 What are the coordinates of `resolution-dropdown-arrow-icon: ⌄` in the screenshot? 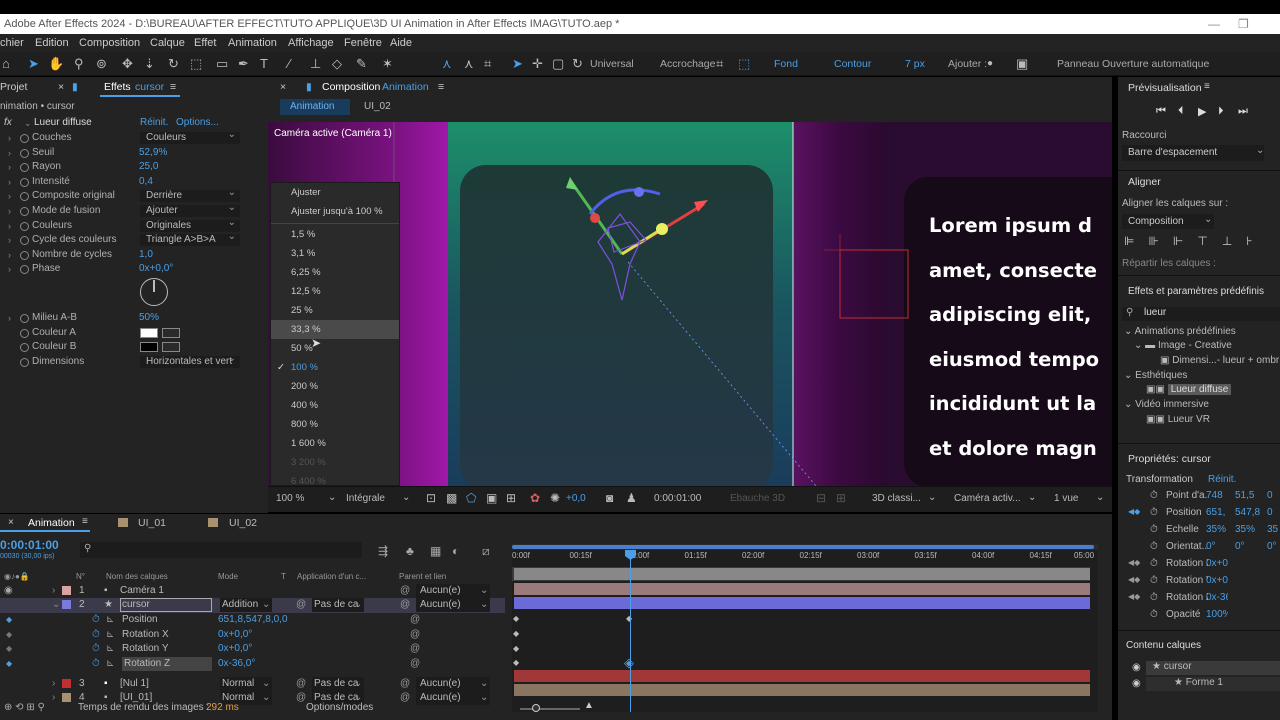 It's located at (406, 497).